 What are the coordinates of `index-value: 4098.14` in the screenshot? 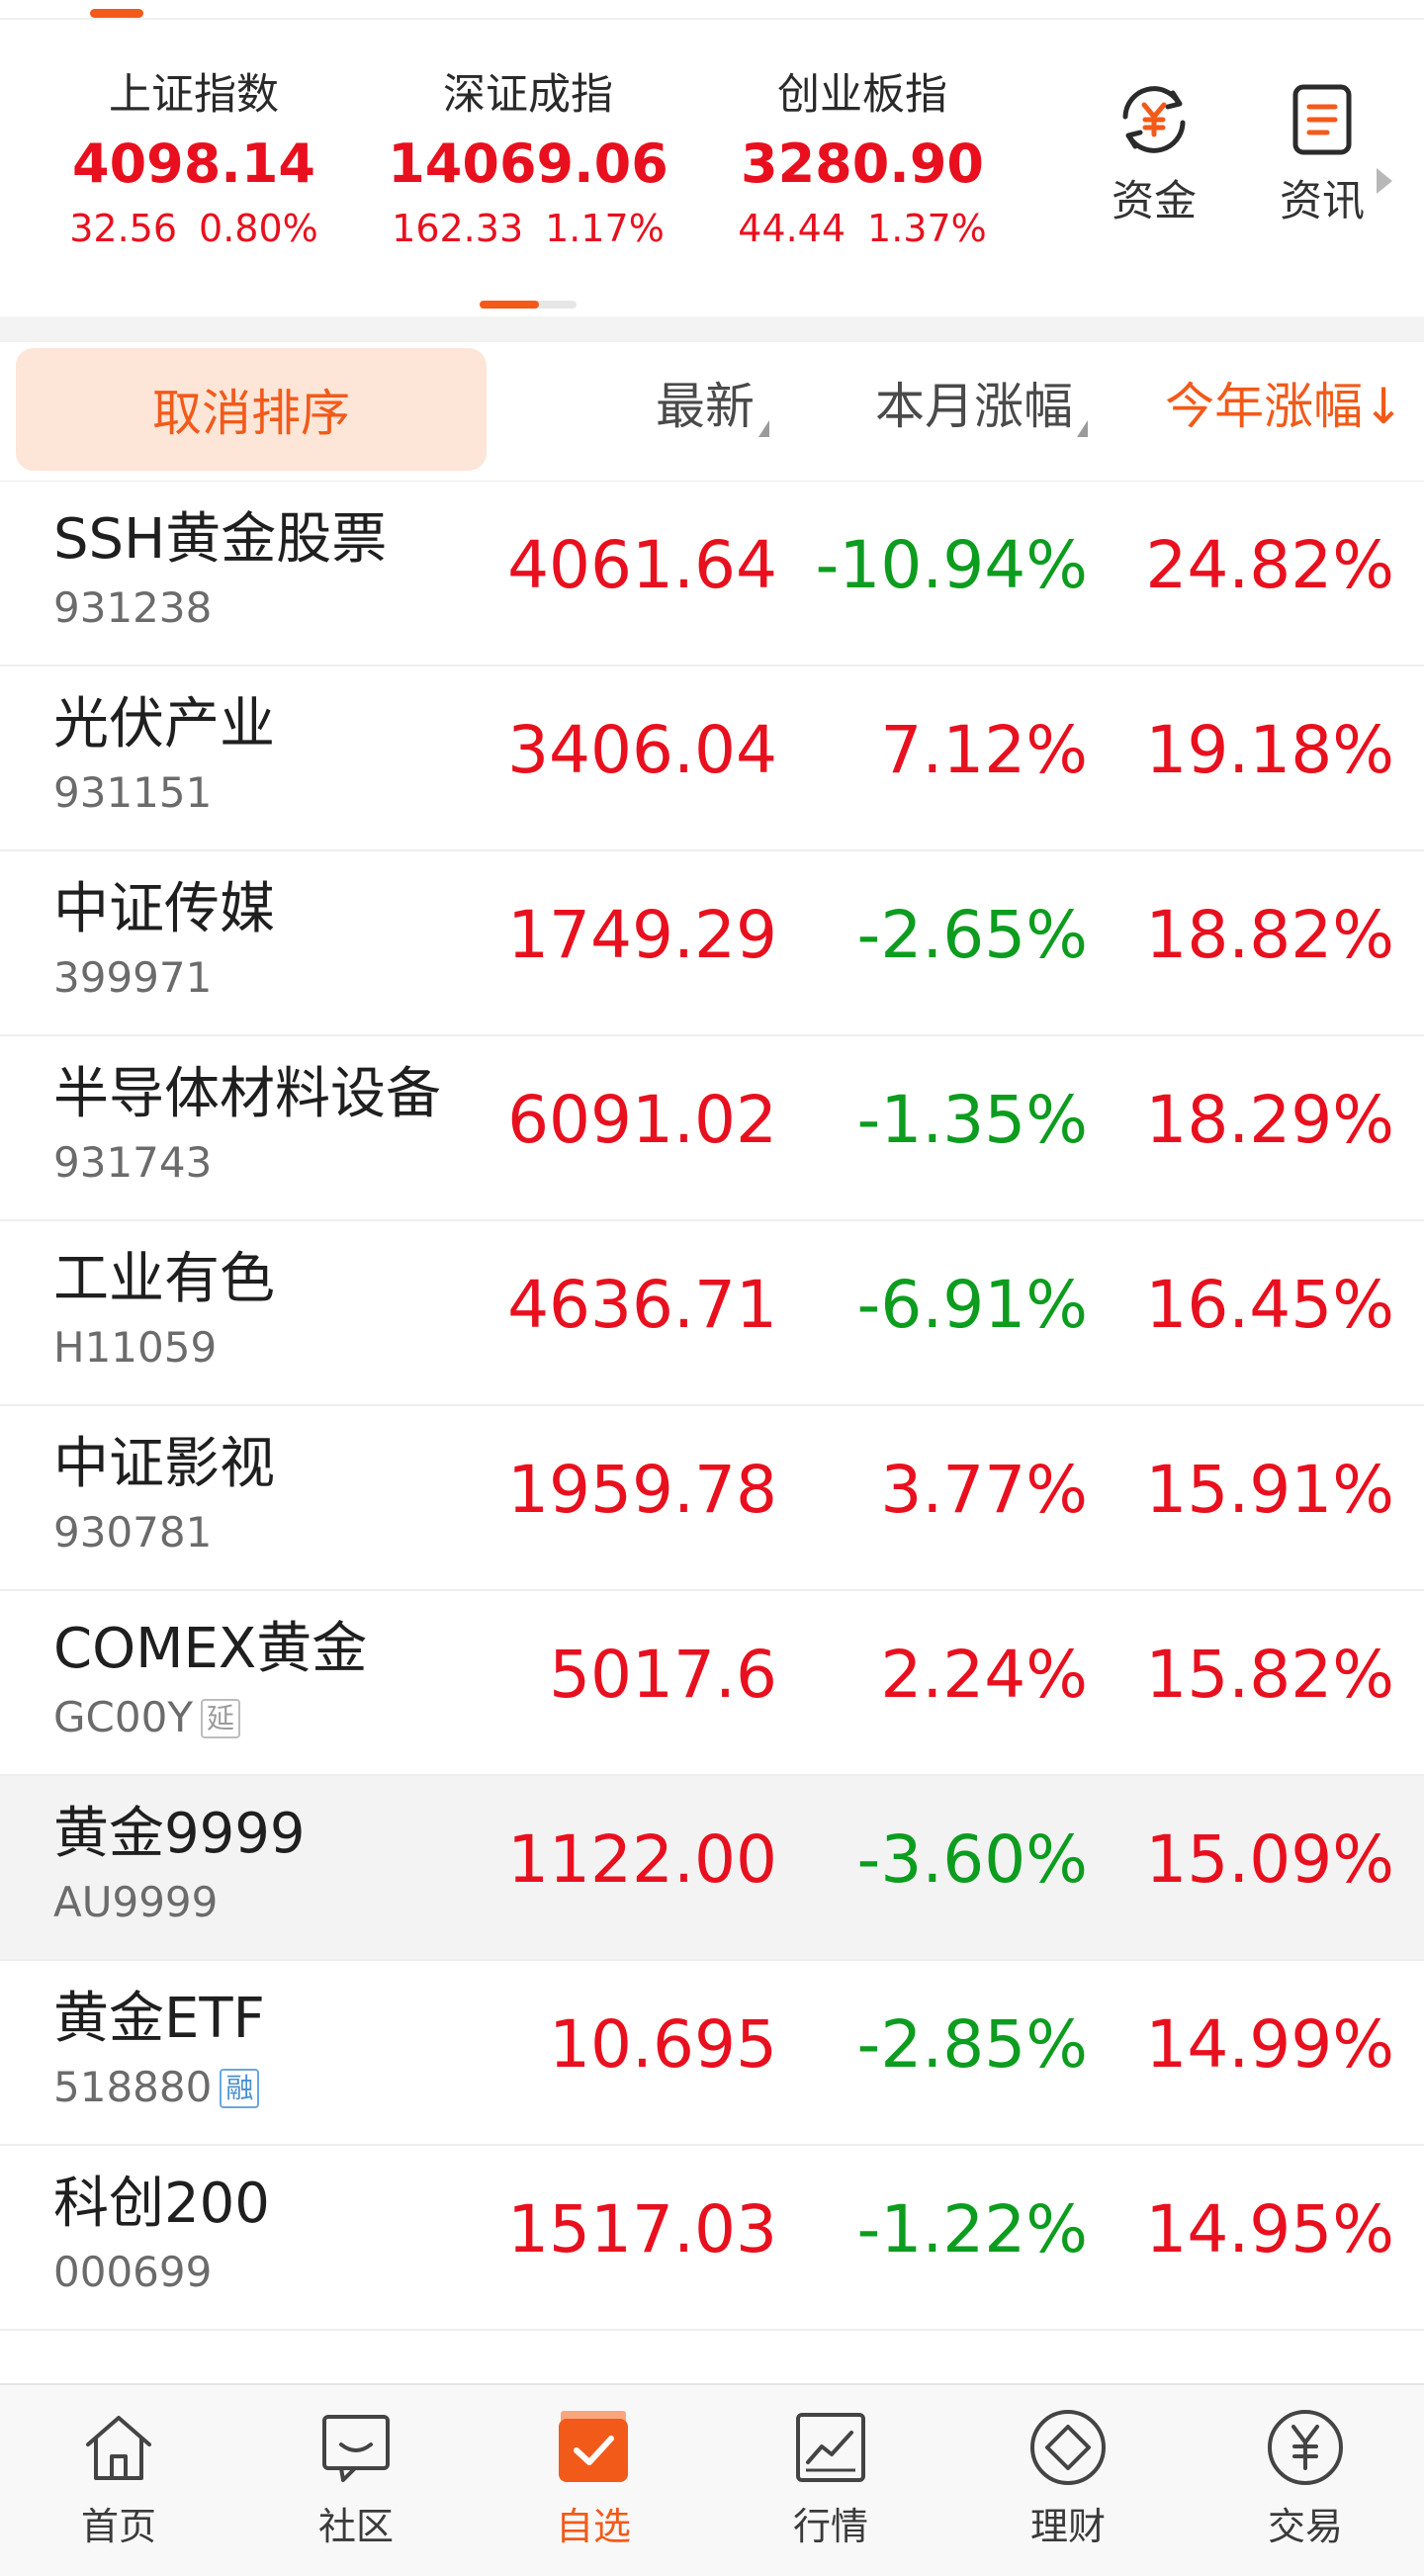 It's located at (194, 164).